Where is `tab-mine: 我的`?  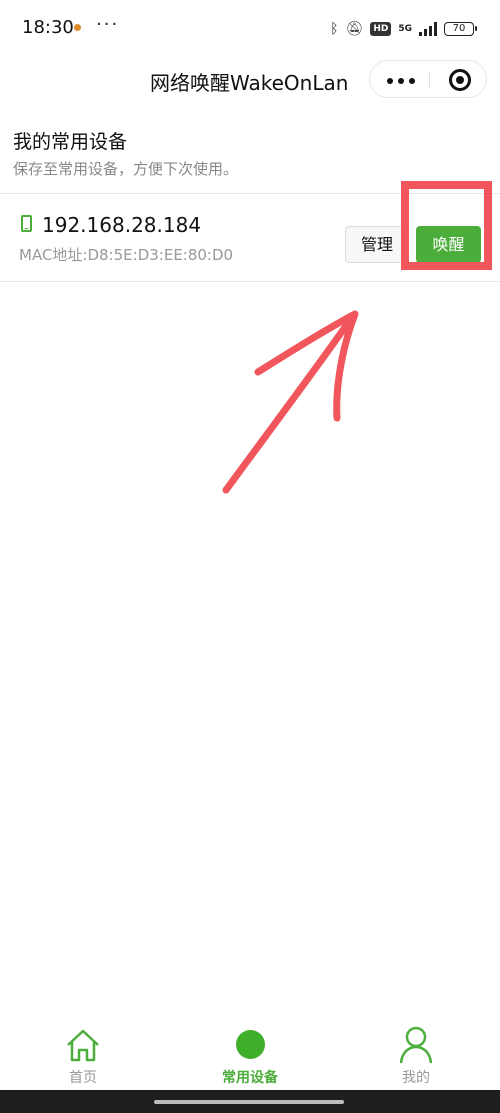 tab-mine: 我的 is located at coordinates (416, 1056).